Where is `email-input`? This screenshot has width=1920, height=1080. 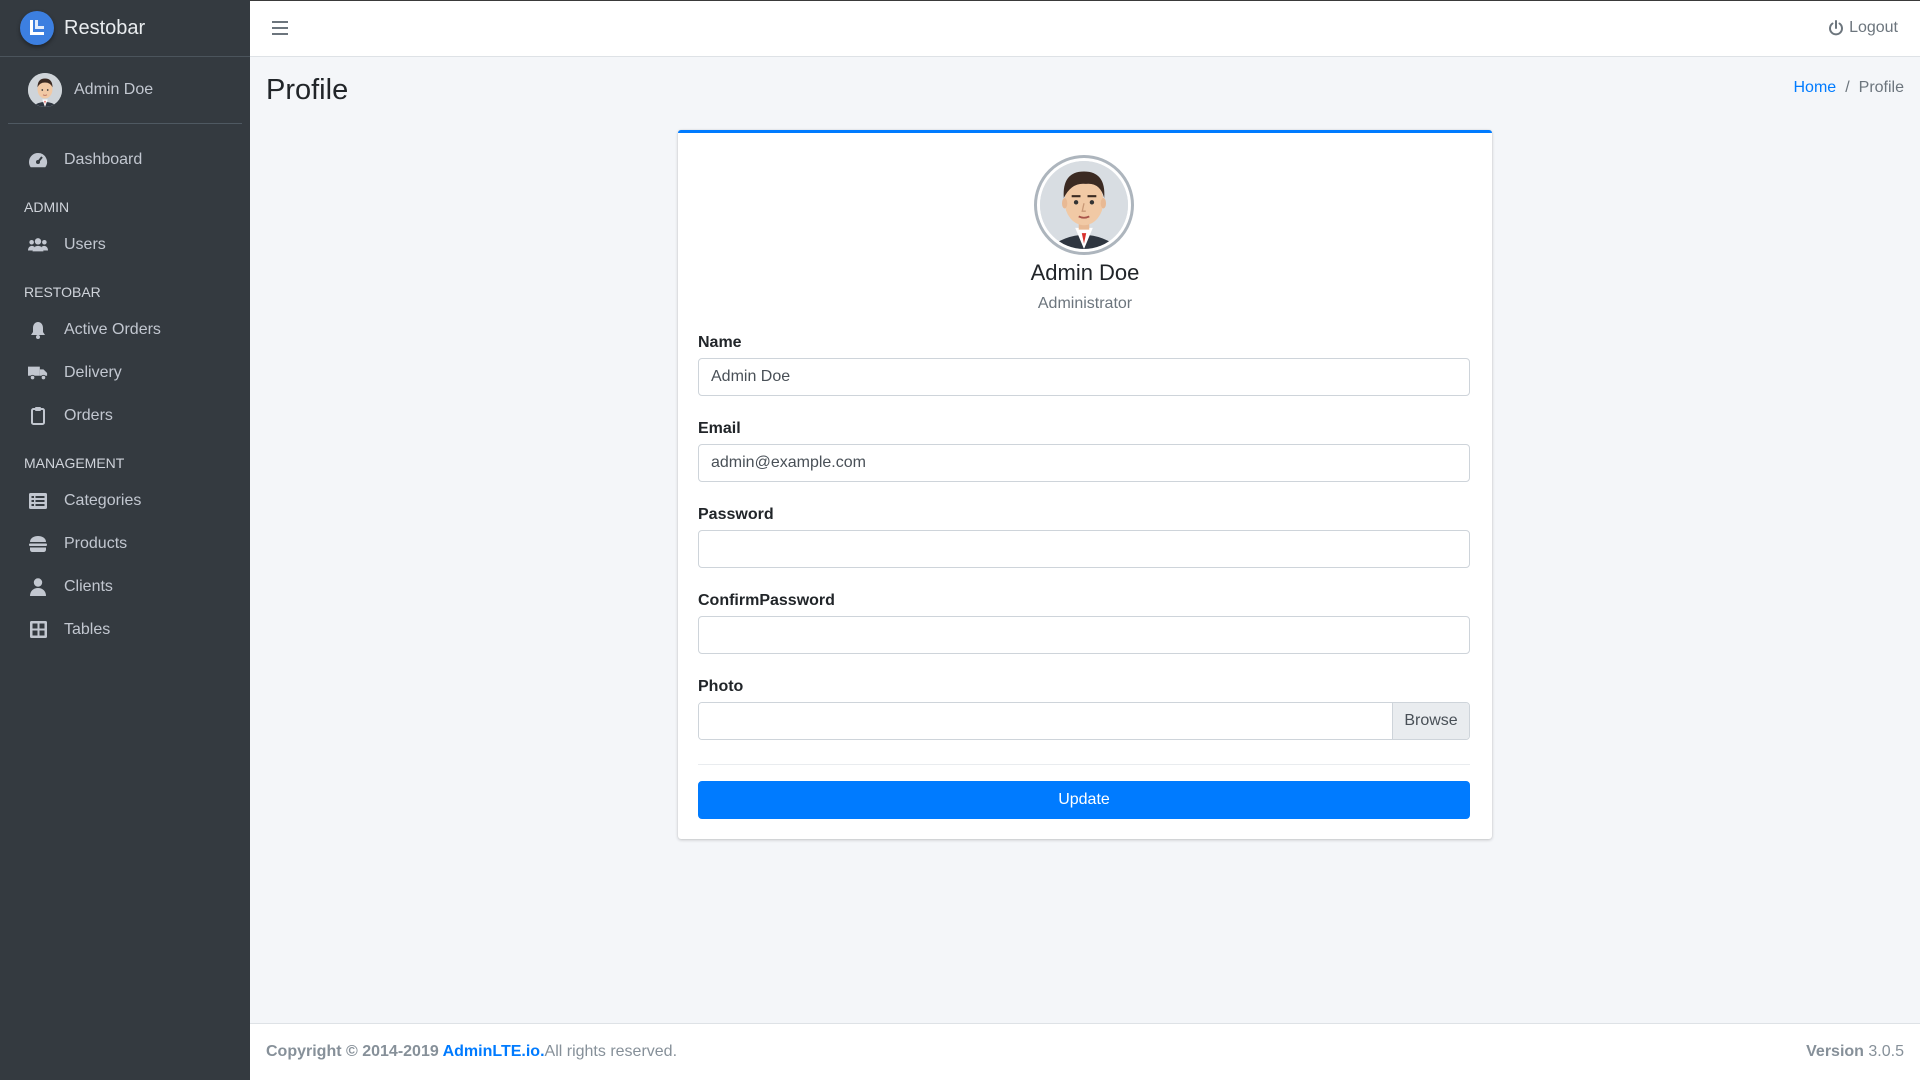
email-input is located at coordinates (1084, 463).